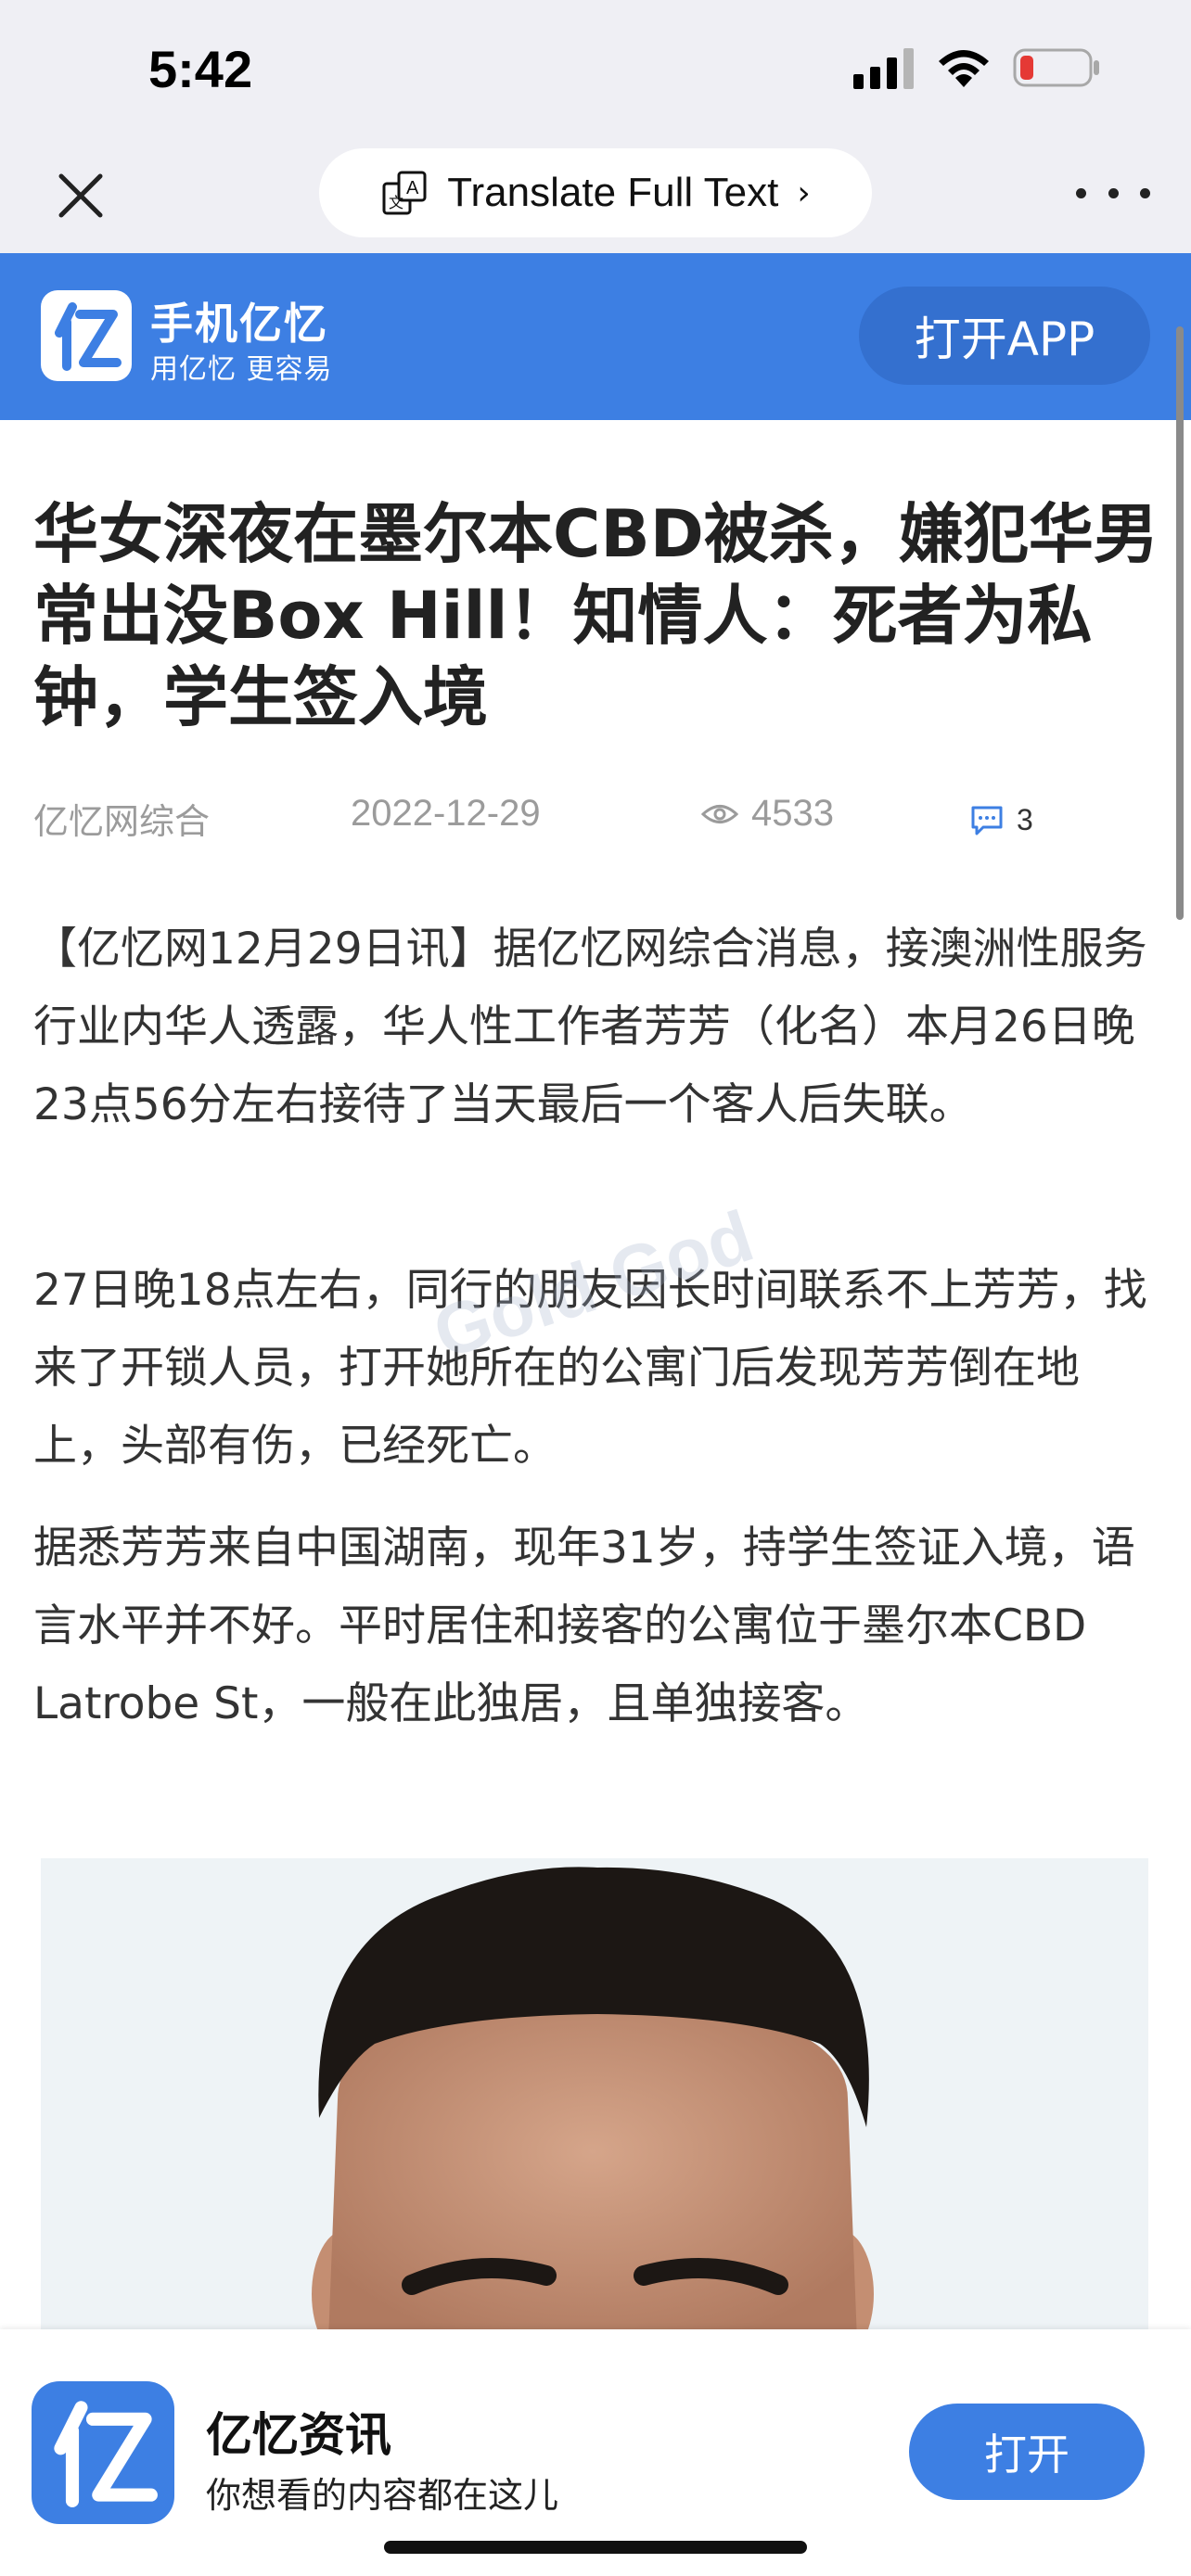 This screenshot has width=1191, height=2576. Describe the element at coordinates (792, 813) in the screenshot. I see `view-count-value: 4533` at that location.